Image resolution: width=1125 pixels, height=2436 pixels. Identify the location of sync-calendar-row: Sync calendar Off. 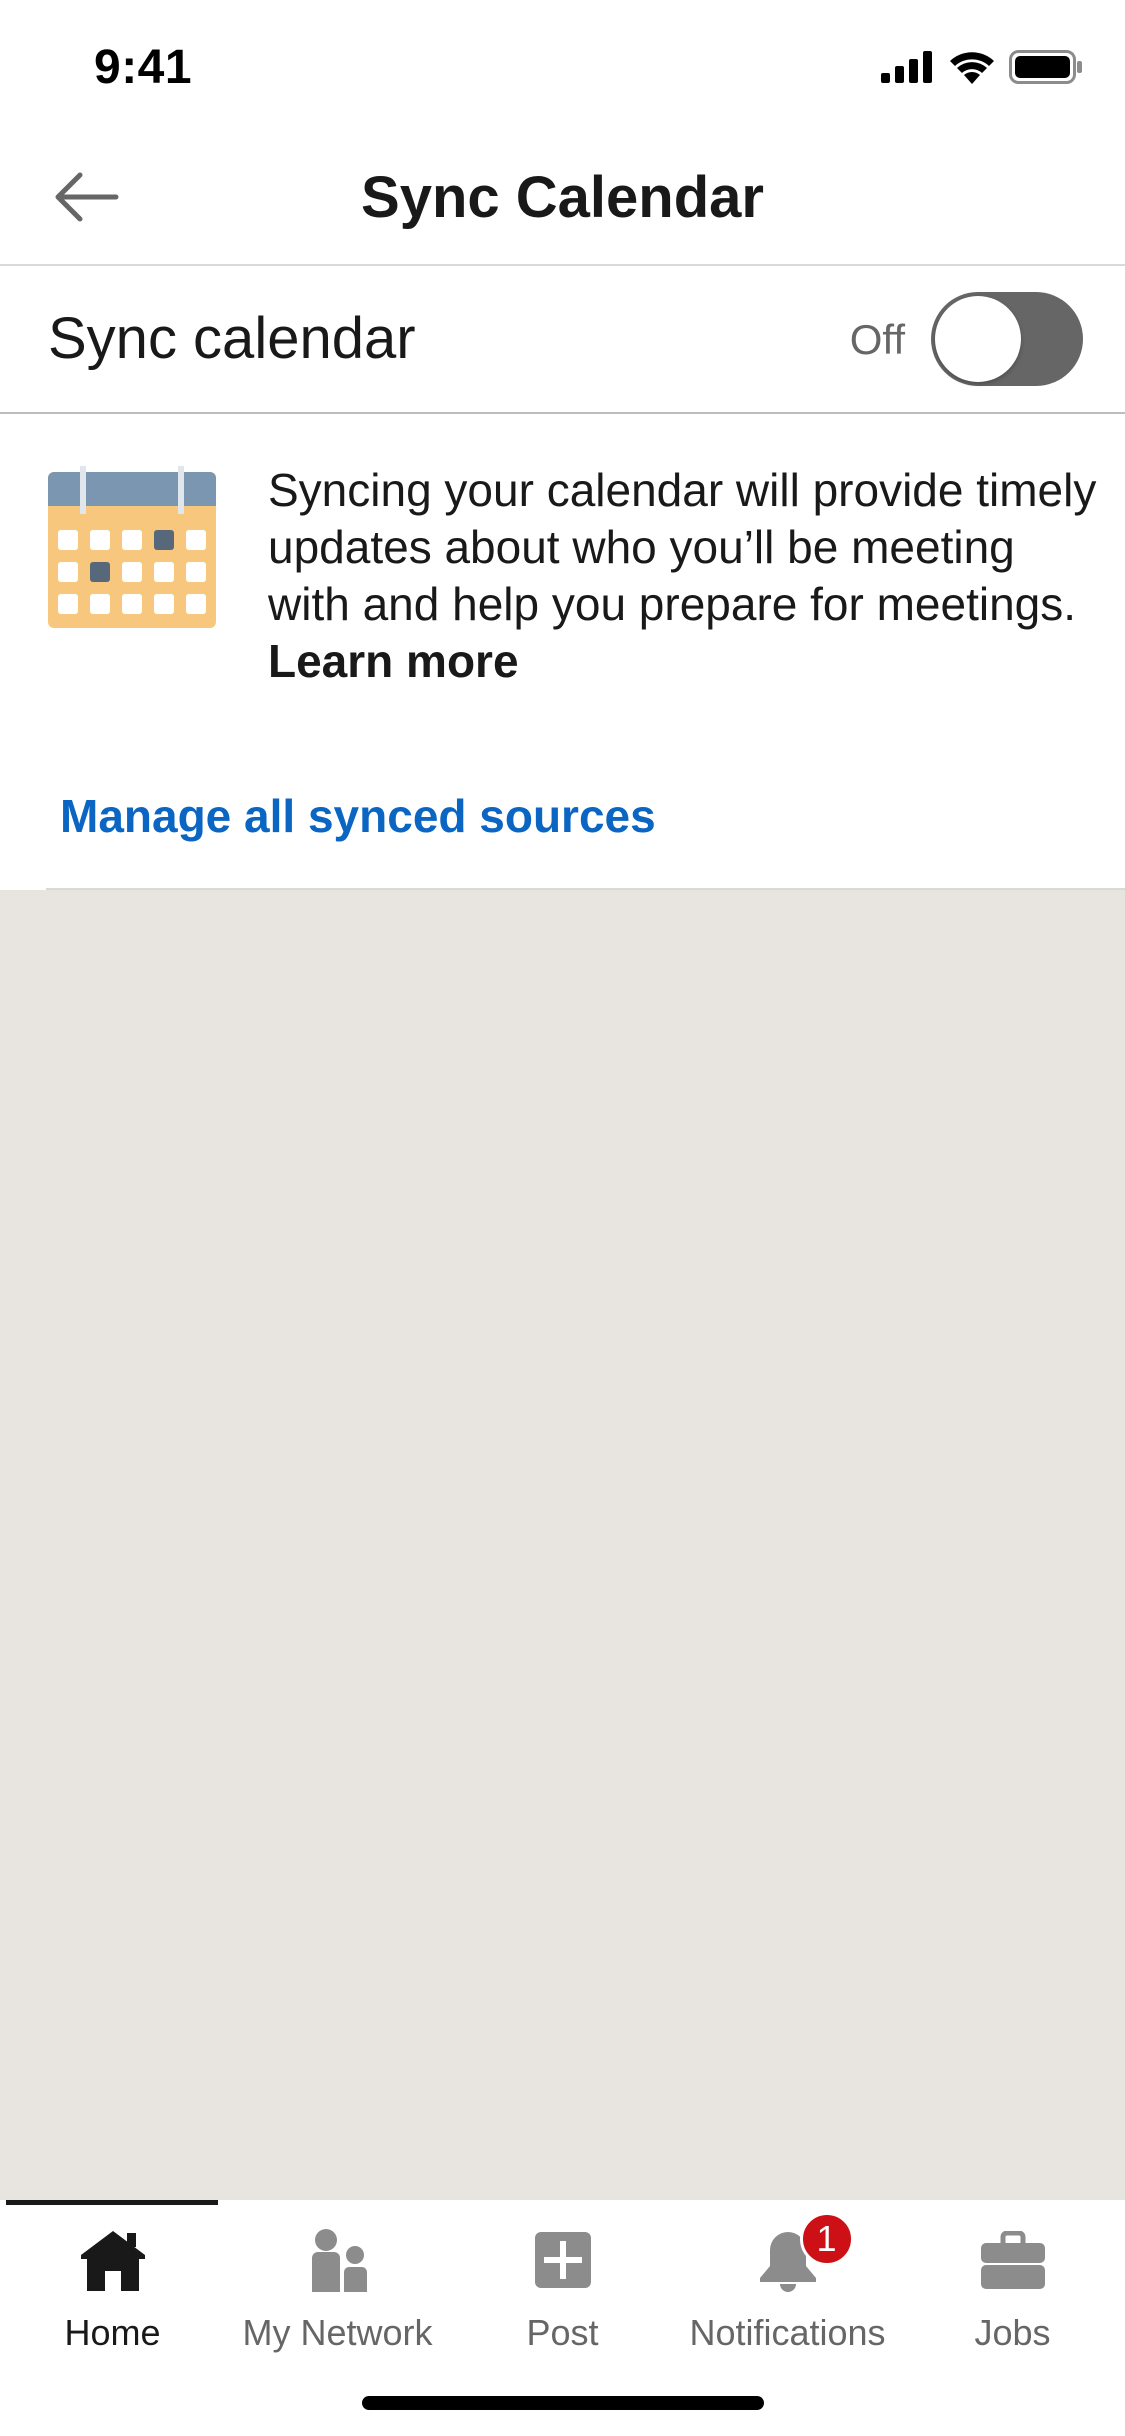
(562, 340).